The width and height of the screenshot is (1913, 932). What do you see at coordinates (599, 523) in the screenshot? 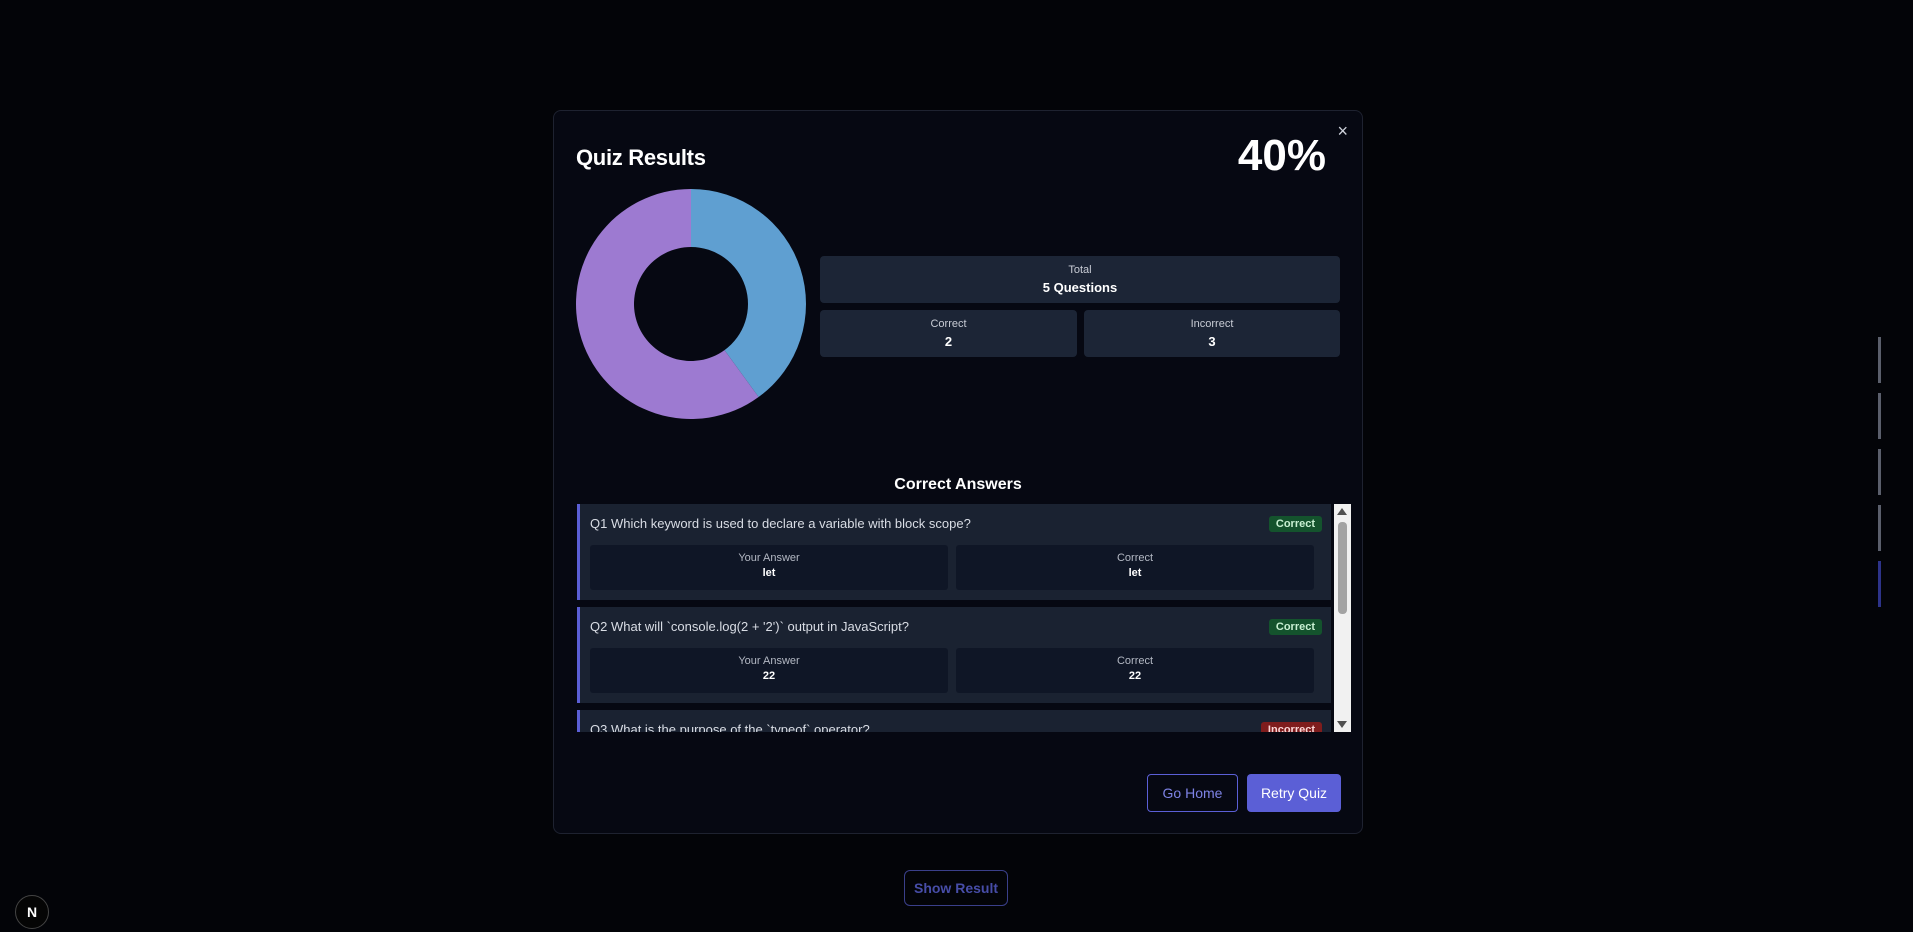
I see `question-number: Q1` at bounding box center [599, 523].